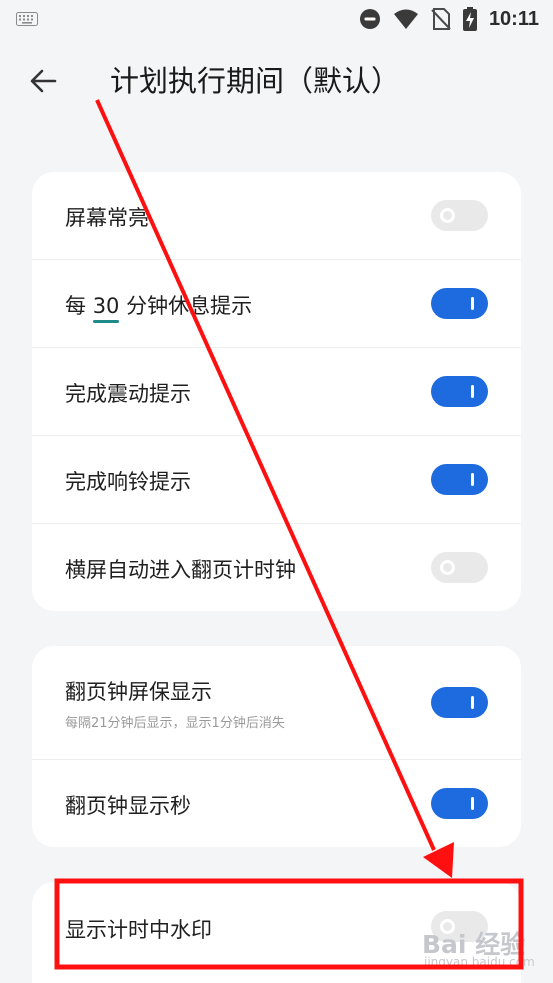 The height and width of the screenshot is (983, 553). What do you see at coordinates (255, 81) in the screenshot?
I see `page-title: 计划执行期间（默认）` at bounding box center [255, 81].